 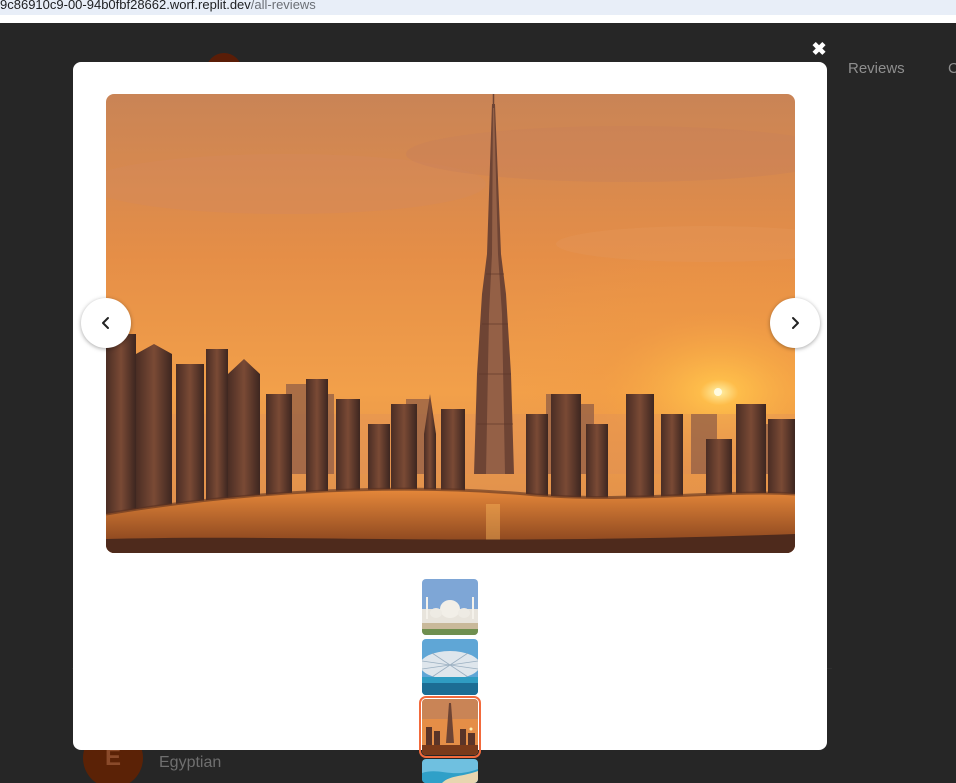 I want to click on chevron-left-icon, so click(x=105, y=323).